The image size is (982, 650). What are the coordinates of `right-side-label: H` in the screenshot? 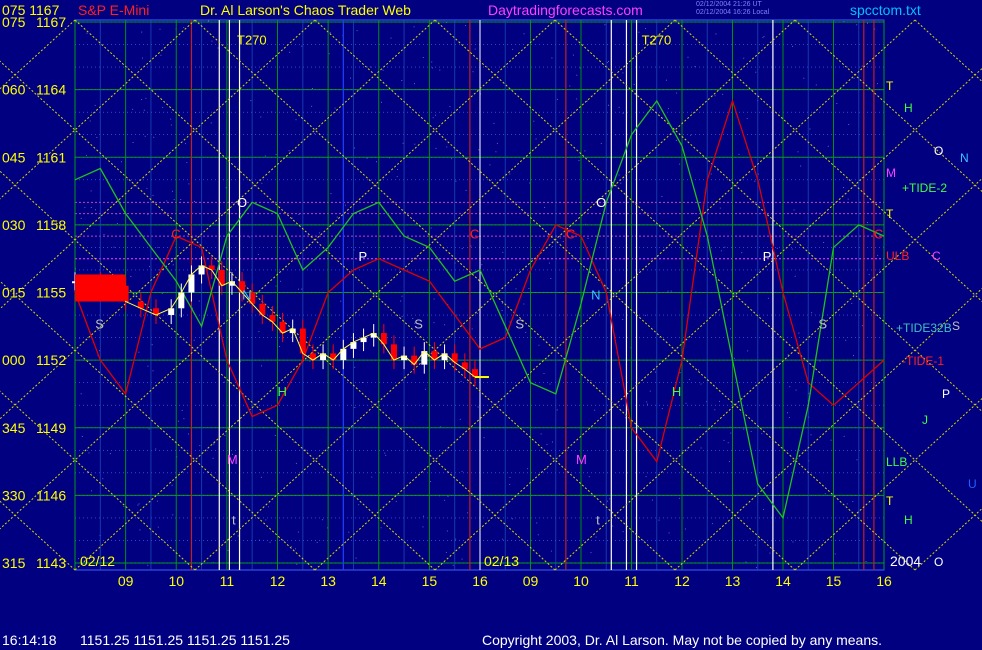 It's located at (908, 520).